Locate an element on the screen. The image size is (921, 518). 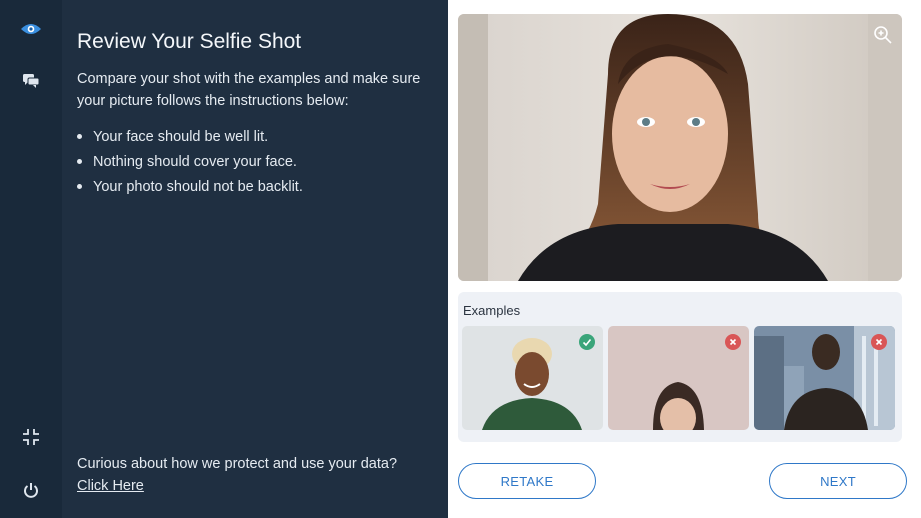
instruction-item: Your photo should not be backlit. is located at coordinates (190, 188).